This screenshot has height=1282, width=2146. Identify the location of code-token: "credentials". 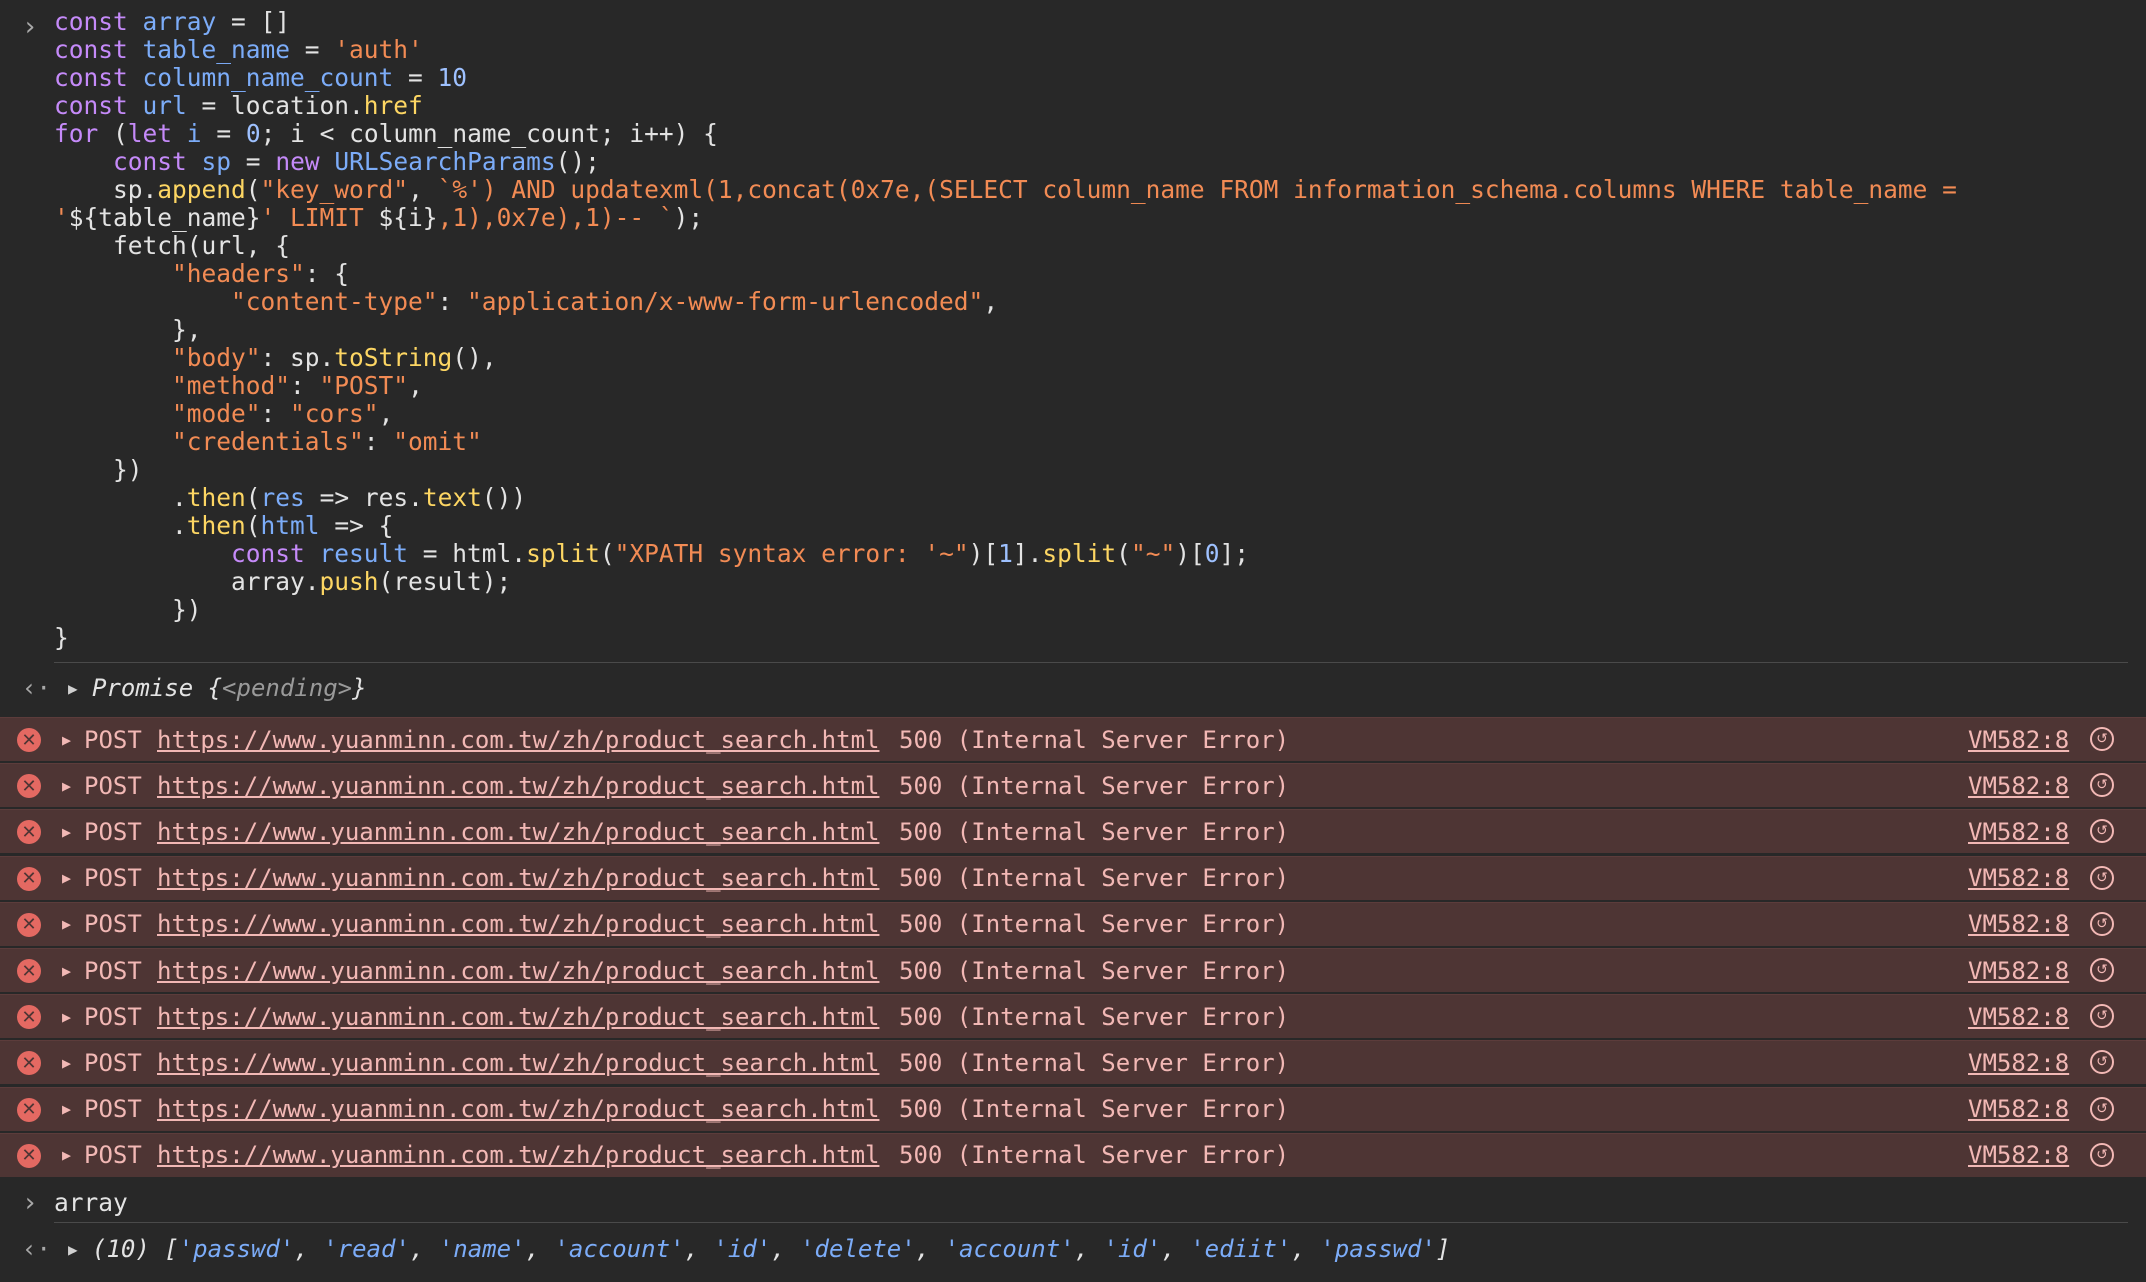
(268, 441).